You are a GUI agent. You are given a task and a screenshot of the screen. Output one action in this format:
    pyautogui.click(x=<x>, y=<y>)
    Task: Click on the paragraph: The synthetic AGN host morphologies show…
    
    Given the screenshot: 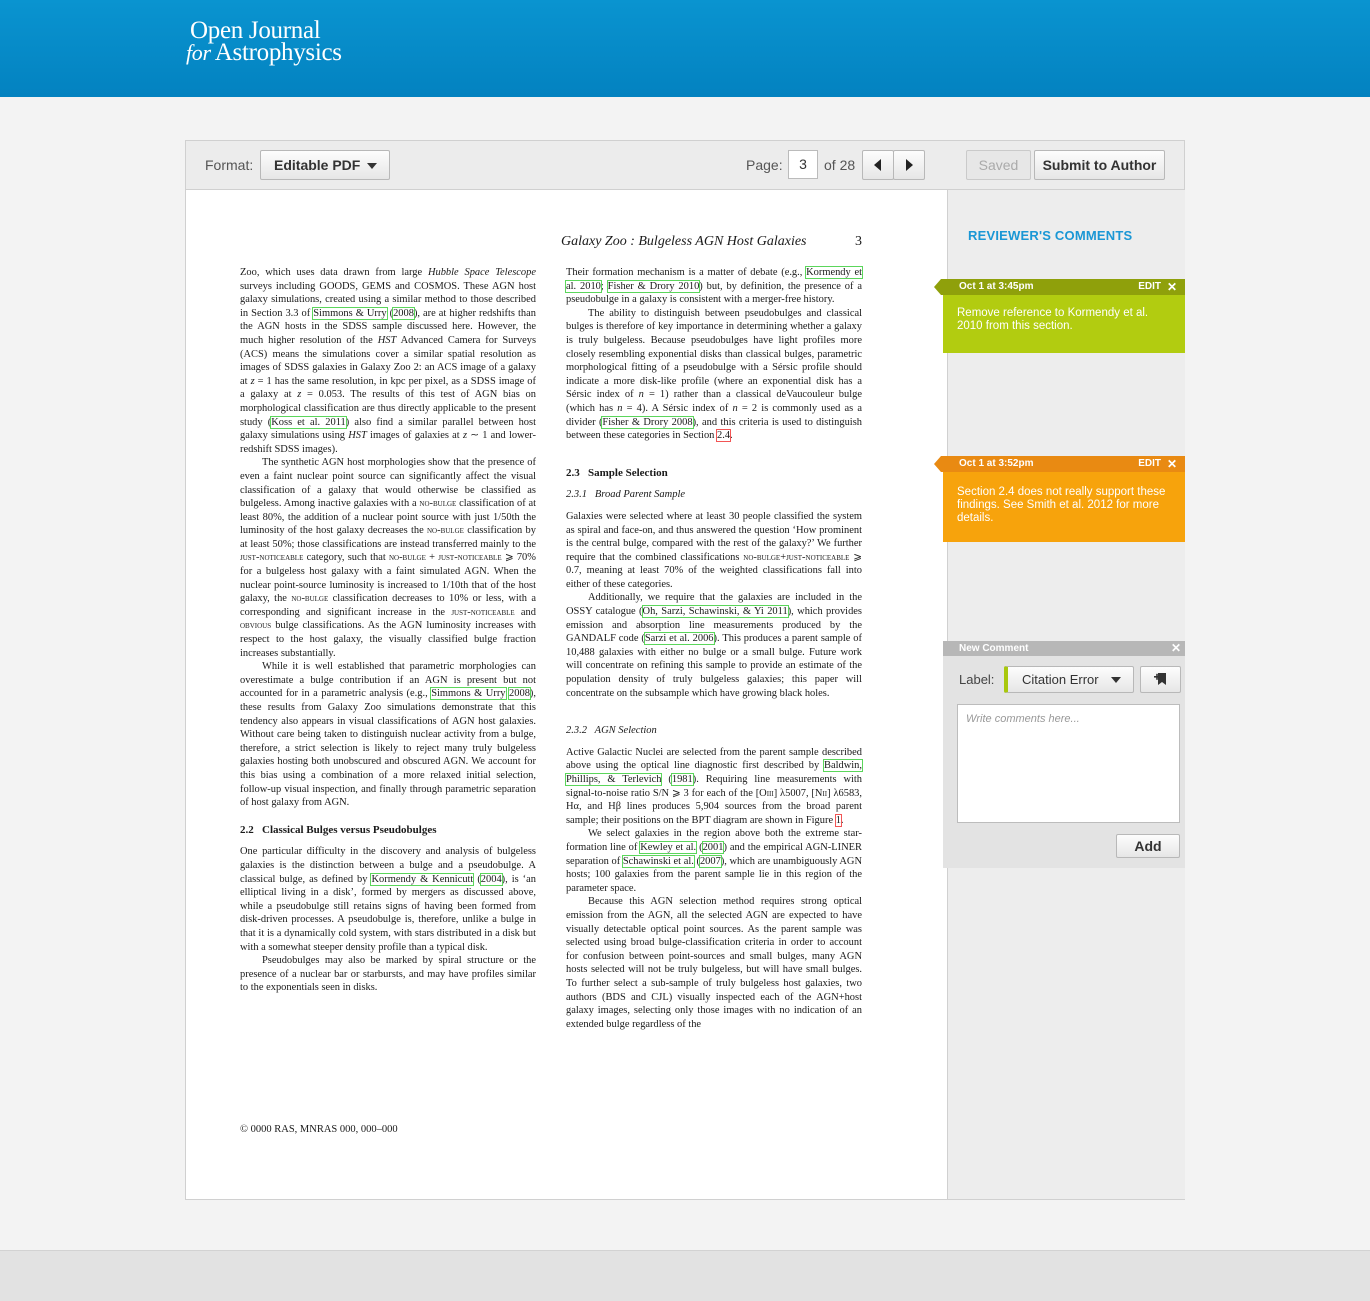 What is the action you would take?
    pyautogui.click(x=388, y=558)
    